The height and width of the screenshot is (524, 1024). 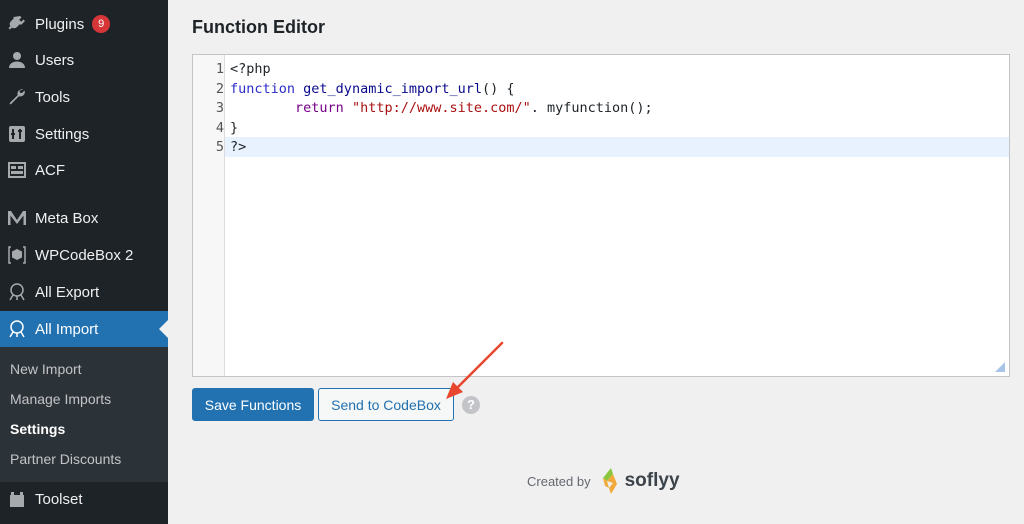 What do you see at coordinates (219, 147) in the screenshot?
I see `line-number: 5` at bounding box center [219, 147].